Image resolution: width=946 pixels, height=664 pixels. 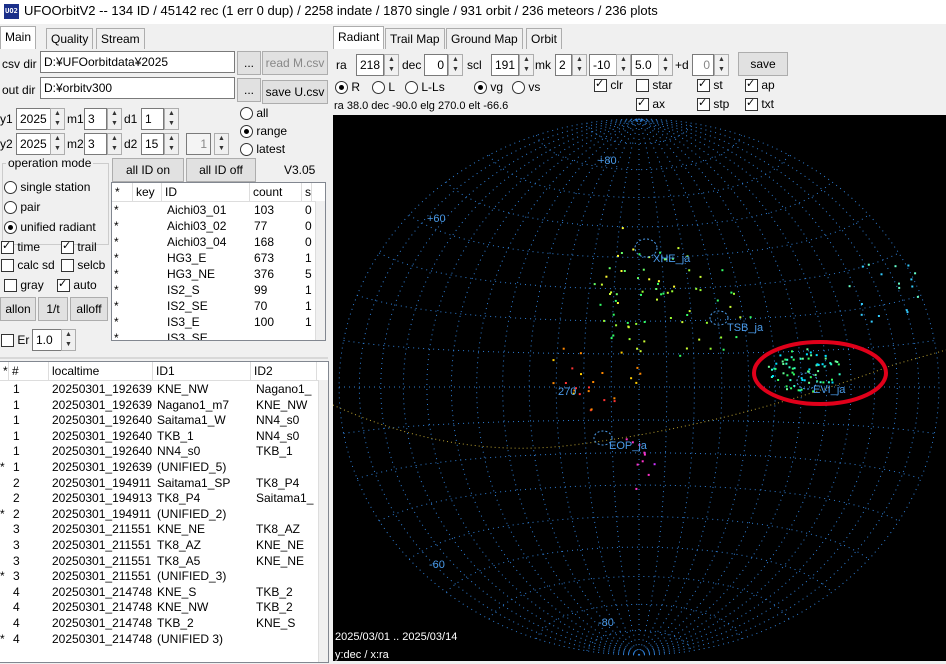 What do you see at coordinates (544, 38) in the screenshot?
I see `tab-orbit: Orbit` at bounding box center [544, 38].